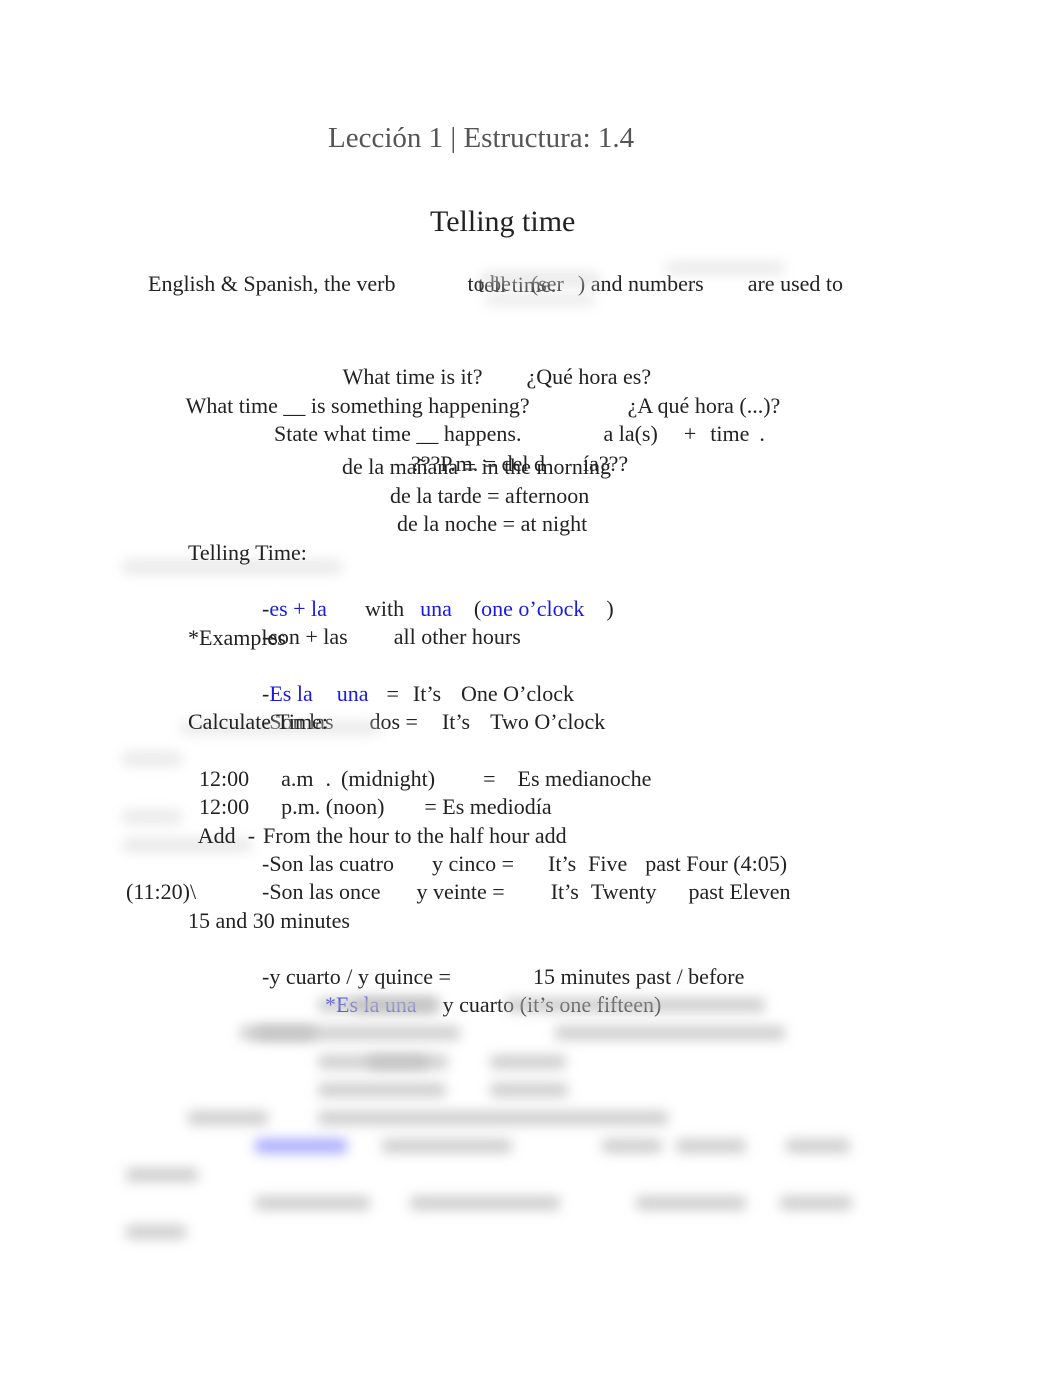 This screenshot has width=1062, height=1377. What do you see at coordinates (258, 721) in the screenshot?
I see `section-heading: Calculate Time:` at bounding box center [258, 721].